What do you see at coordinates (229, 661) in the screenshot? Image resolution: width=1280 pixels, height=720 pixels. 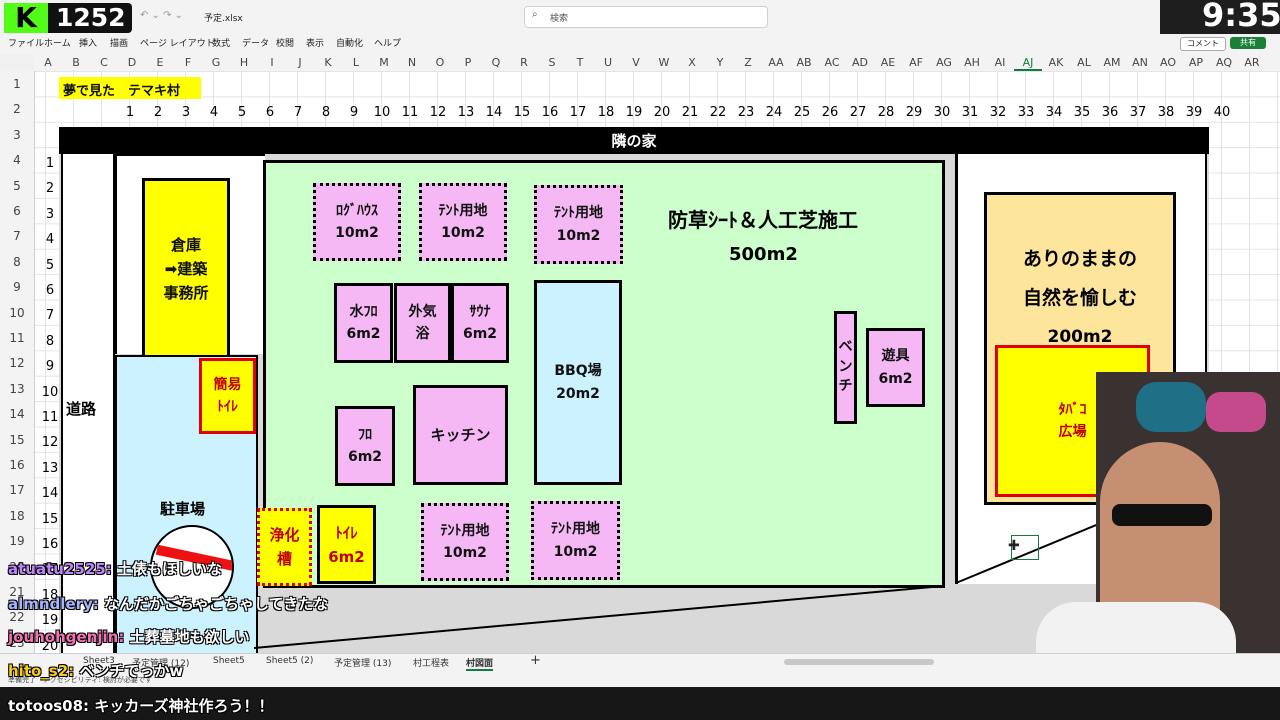 I see `sheet-tab-sheet5: Sheet5` at bounding box center [229, 661].